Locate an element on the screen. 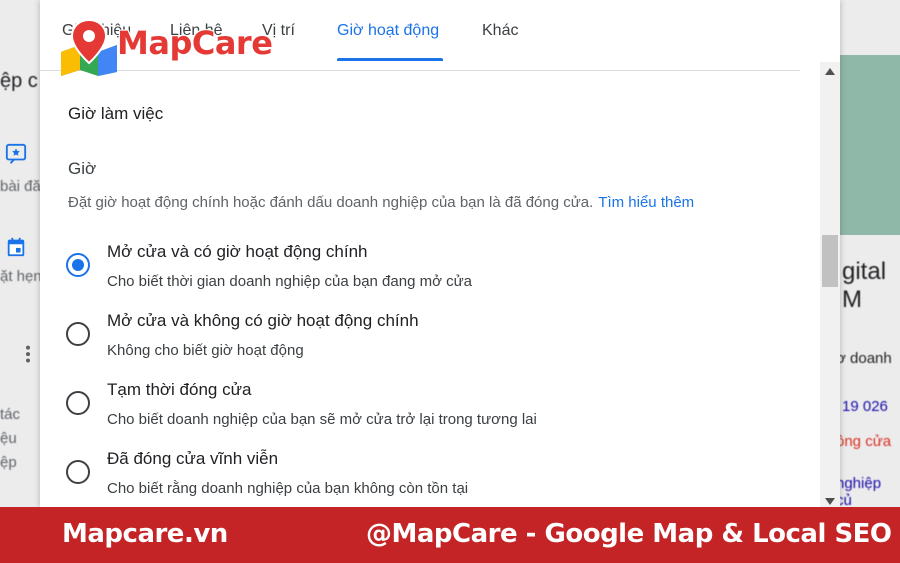 The image size is (900, 563). background-business-line: ơ doanh is located at coordinates (864, 358).